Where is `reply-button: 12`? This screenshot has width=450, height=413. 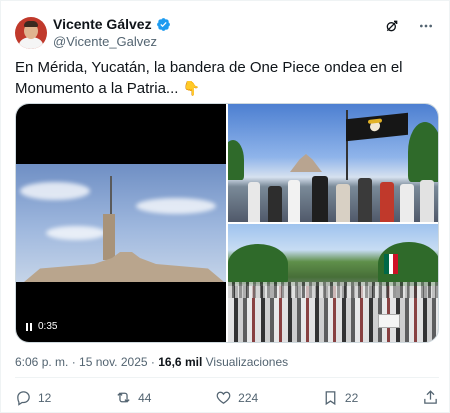 reply-button: 12 is located at coordinates (33, 397).